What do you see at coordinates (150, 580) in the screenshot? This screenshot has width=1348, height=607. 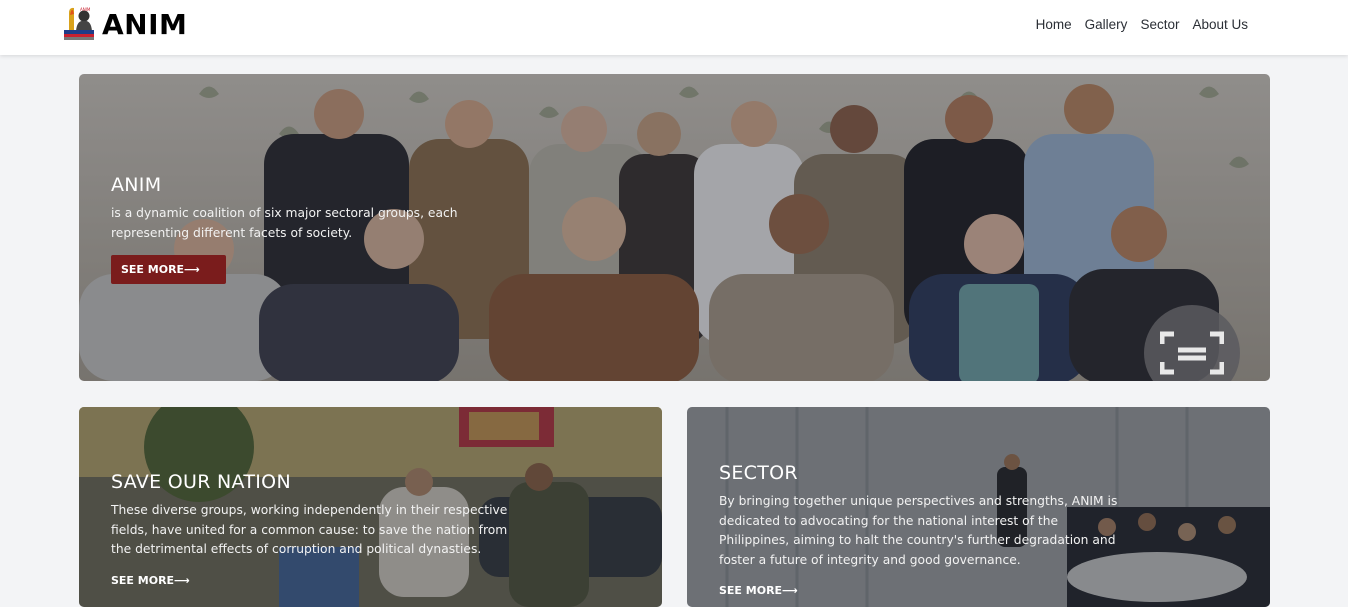 I see `save-our-nation-see-more-link: SEE MORE⟶` at bounding box center [150, 580].